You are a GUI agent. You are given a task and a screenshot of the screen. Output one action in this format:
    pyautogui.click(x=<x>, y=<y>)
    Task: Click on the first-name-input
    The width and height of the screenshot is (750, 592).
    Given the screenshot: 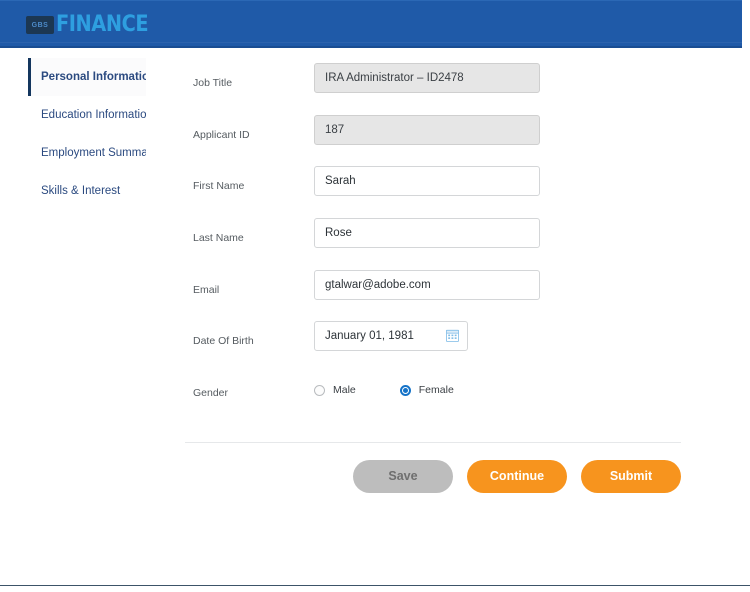 What is the action you would take?
    pyautogui.click(x=427, y=181)
    